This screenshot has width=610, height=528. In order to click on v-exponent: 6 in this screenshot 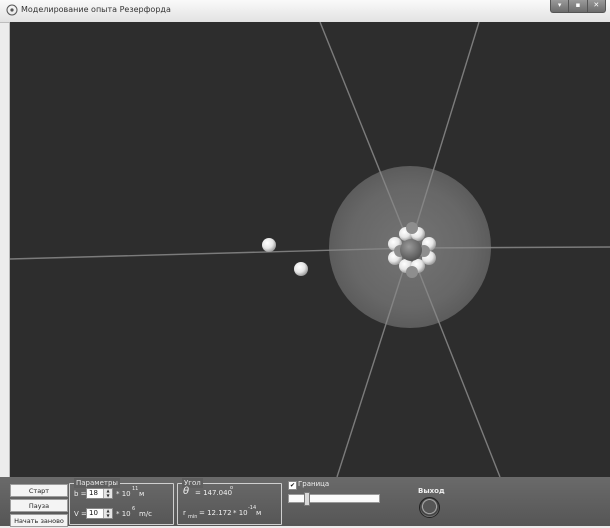, I will do `click(134, 509)`.